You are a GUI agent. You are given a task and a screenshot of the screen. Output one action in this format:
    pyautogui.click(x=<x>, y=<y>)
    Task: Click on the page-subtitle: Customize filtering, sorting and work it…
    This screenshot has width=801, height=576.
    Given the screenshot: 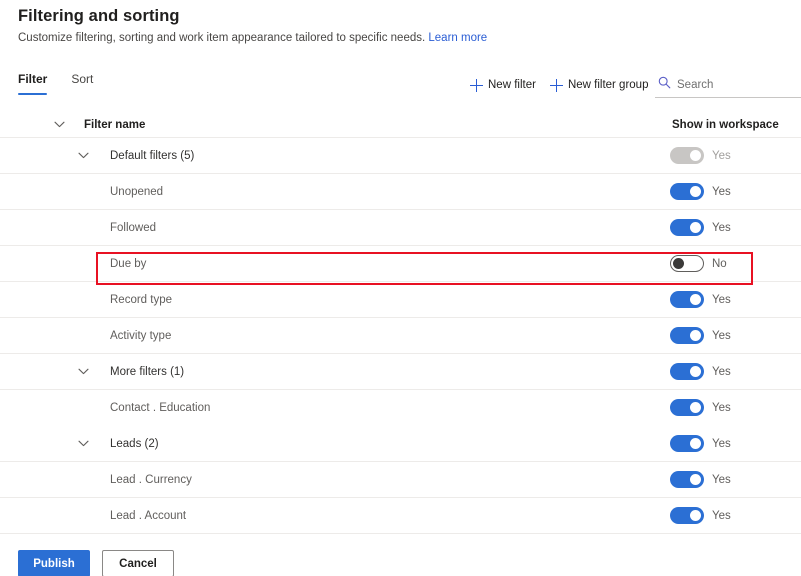 What is the action you would take?
    pyautogui.click(x=252, y=38)
    